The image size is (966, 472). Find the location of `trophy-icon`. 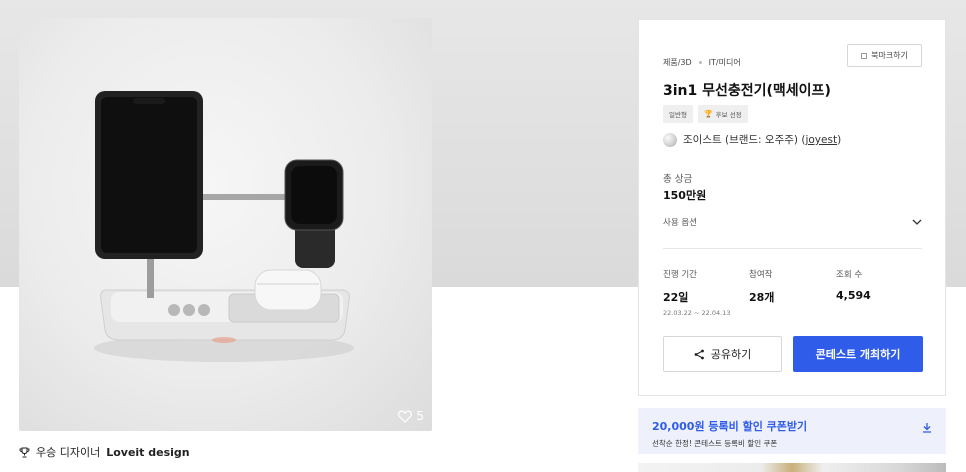

trophy-icon is located at coordinates (24, 452).